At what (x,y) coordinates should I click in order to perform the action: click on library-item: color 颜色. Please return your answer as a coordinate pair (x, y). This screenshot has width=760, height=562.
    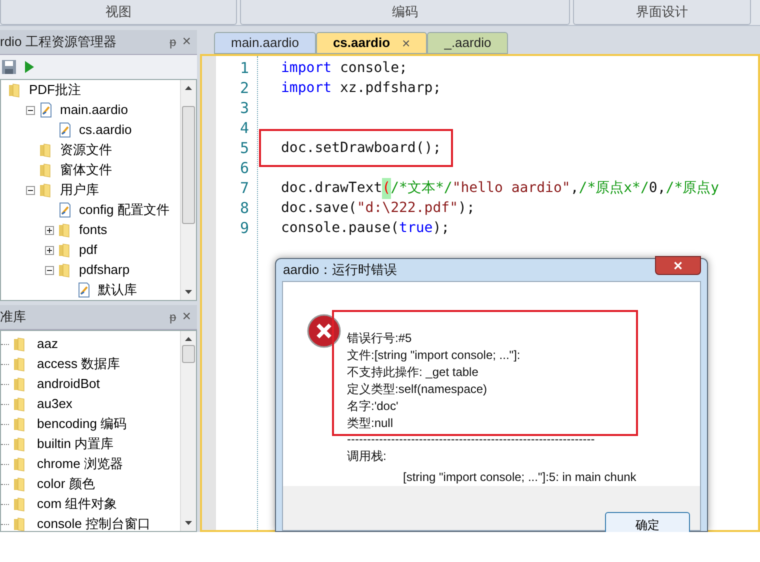
    Looking at the image, I should click on (66, 484).